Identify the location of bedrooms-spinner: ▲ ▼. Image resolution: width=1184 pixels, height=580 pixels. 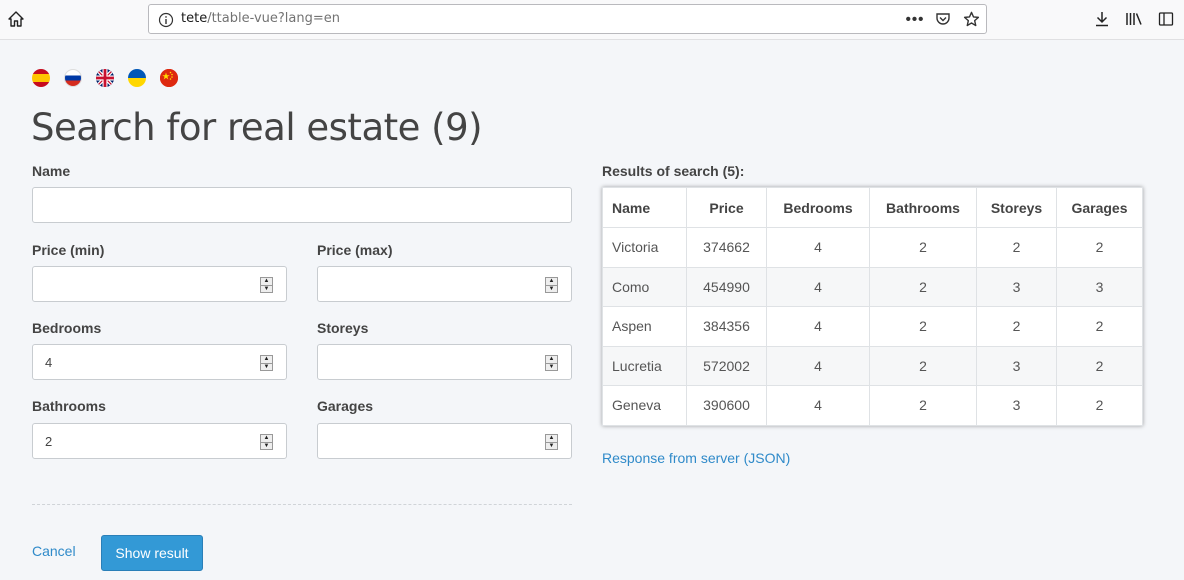
(266, 363).